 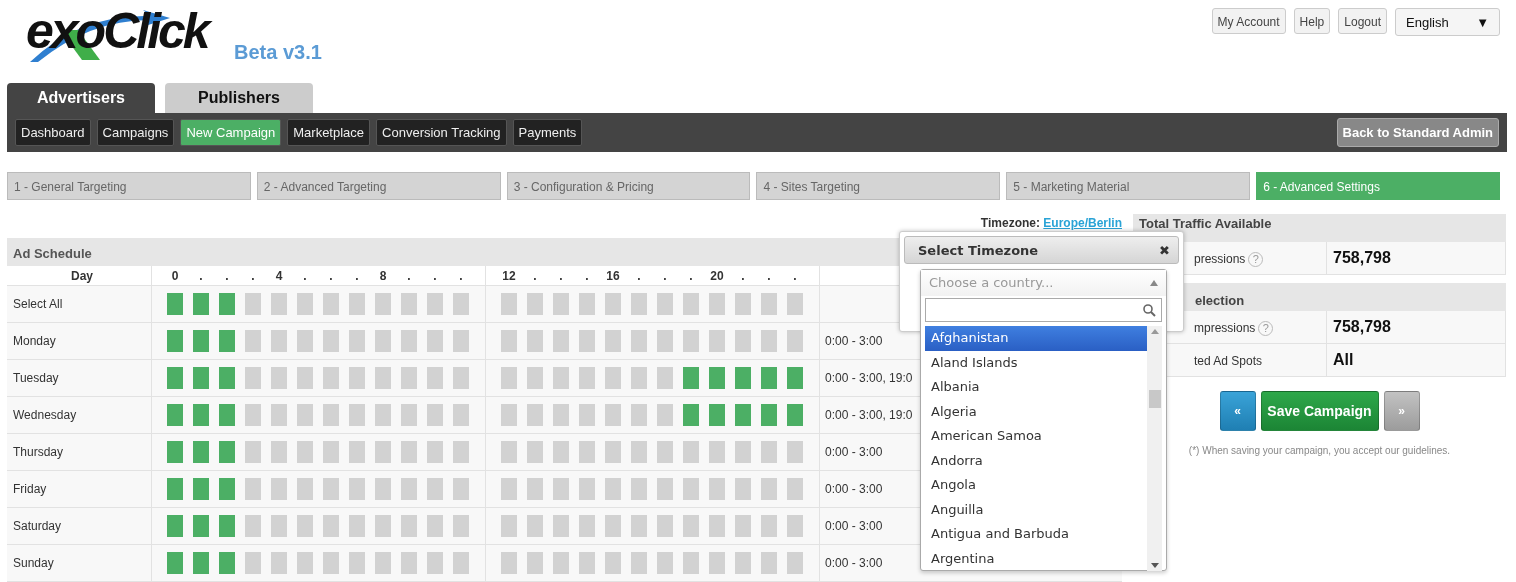 What do you see at coordinates (1154, 331) in the screenshot?
I see `scroll-up-icon` at bounding box center [1154, 331].